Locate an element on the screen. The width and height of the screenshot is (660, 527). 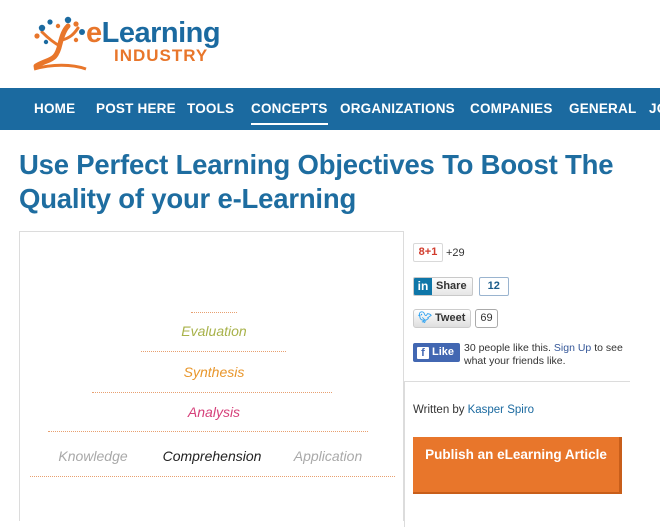
nav-item-post-here: POST HERE is located at coordinates (136, 109).